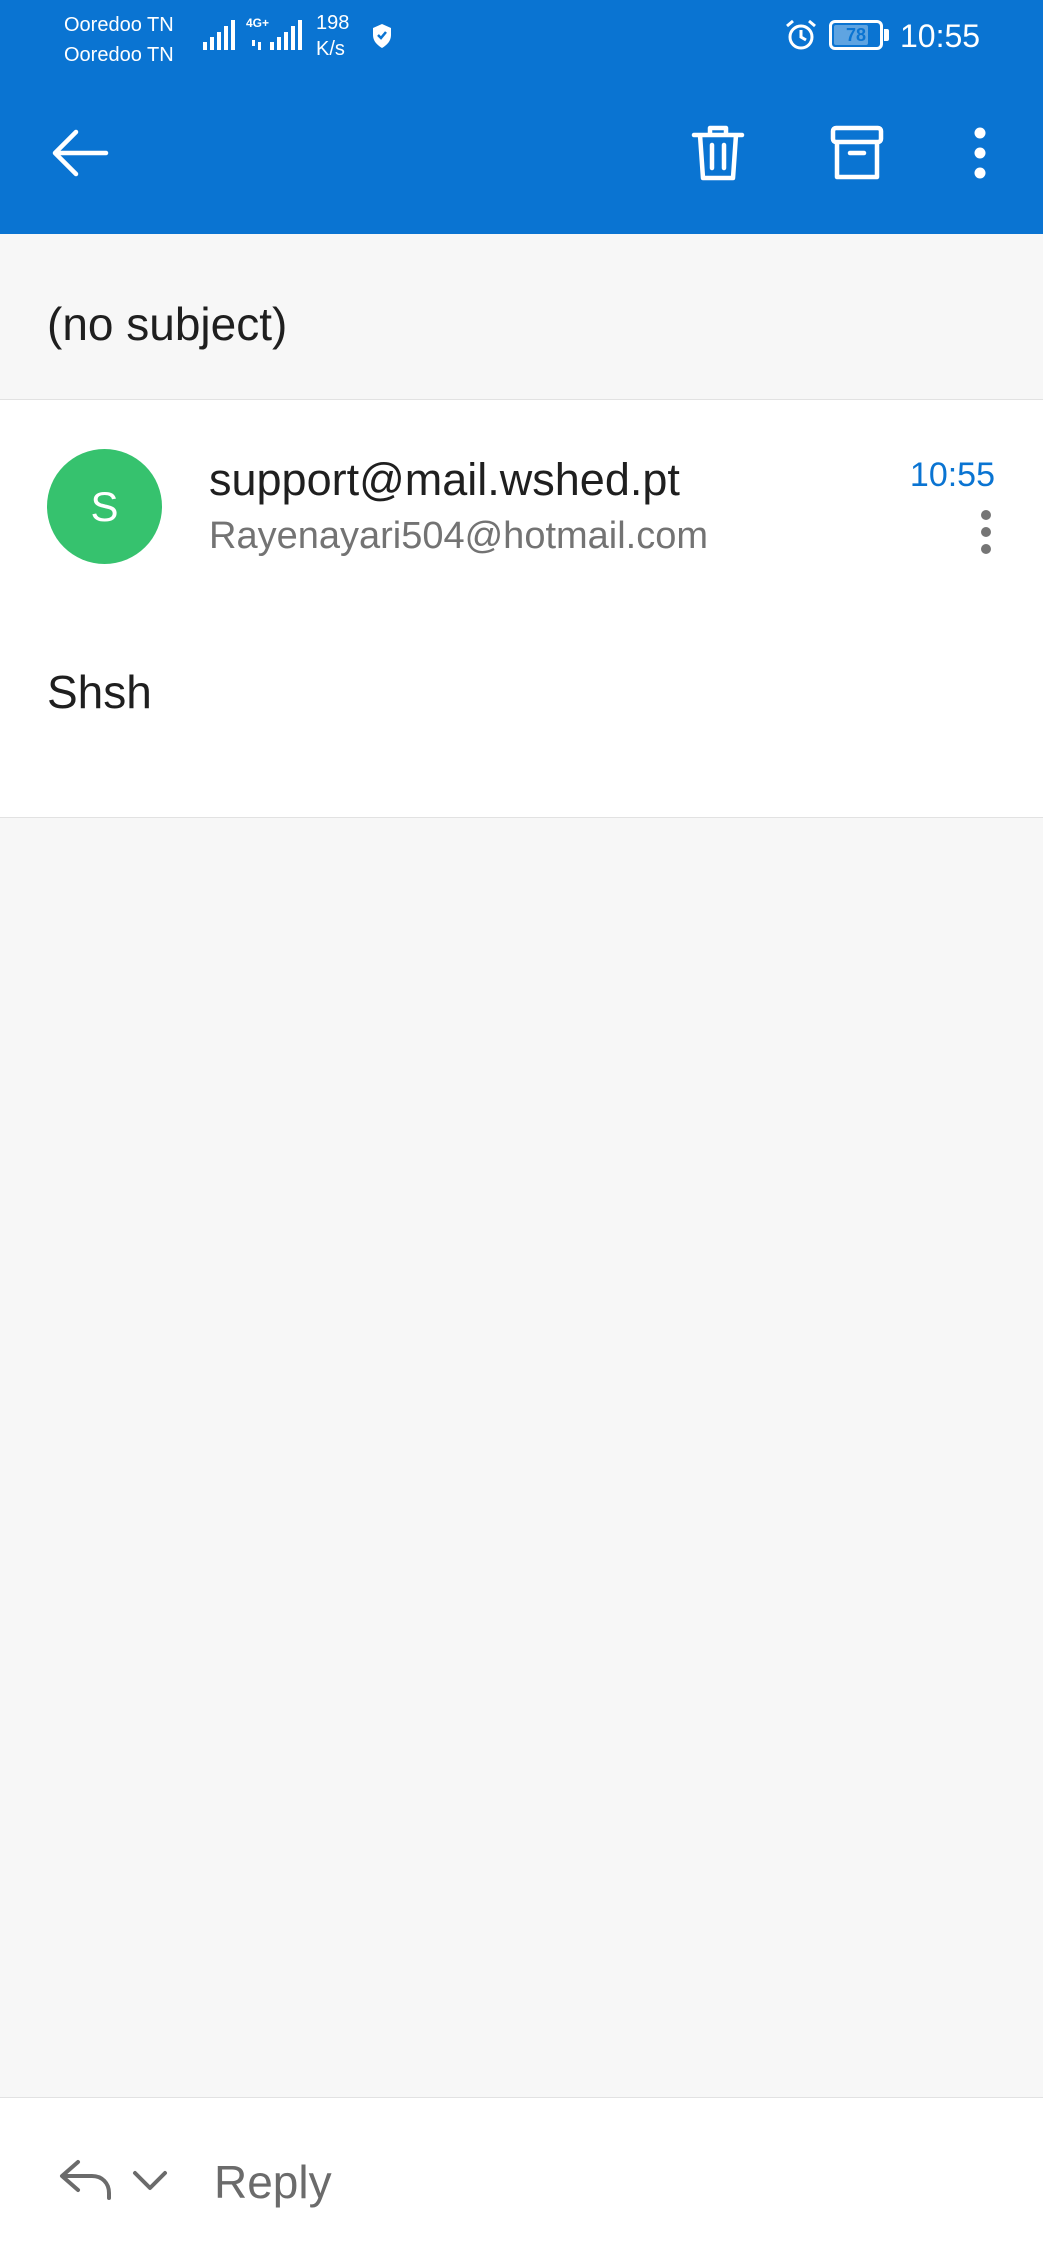 The image size is (1043, 2260). What do you see at coordinates (801, 34) in the screenshot?
I see `alarm-icon` at bounding box center [801, 34].